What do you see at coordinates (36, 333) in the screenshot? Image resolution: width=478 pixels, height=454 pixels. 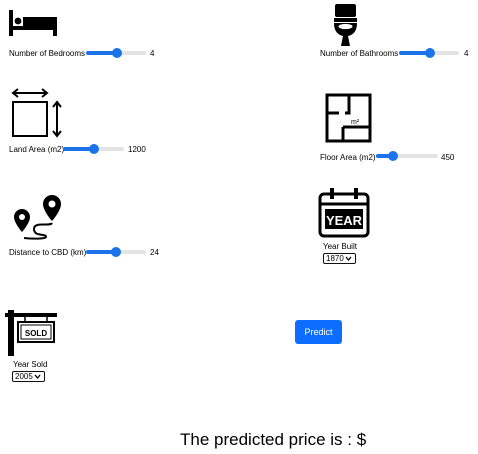 I see `sold-sign-icon-text: SOLD` at bounding box center [36, 333].